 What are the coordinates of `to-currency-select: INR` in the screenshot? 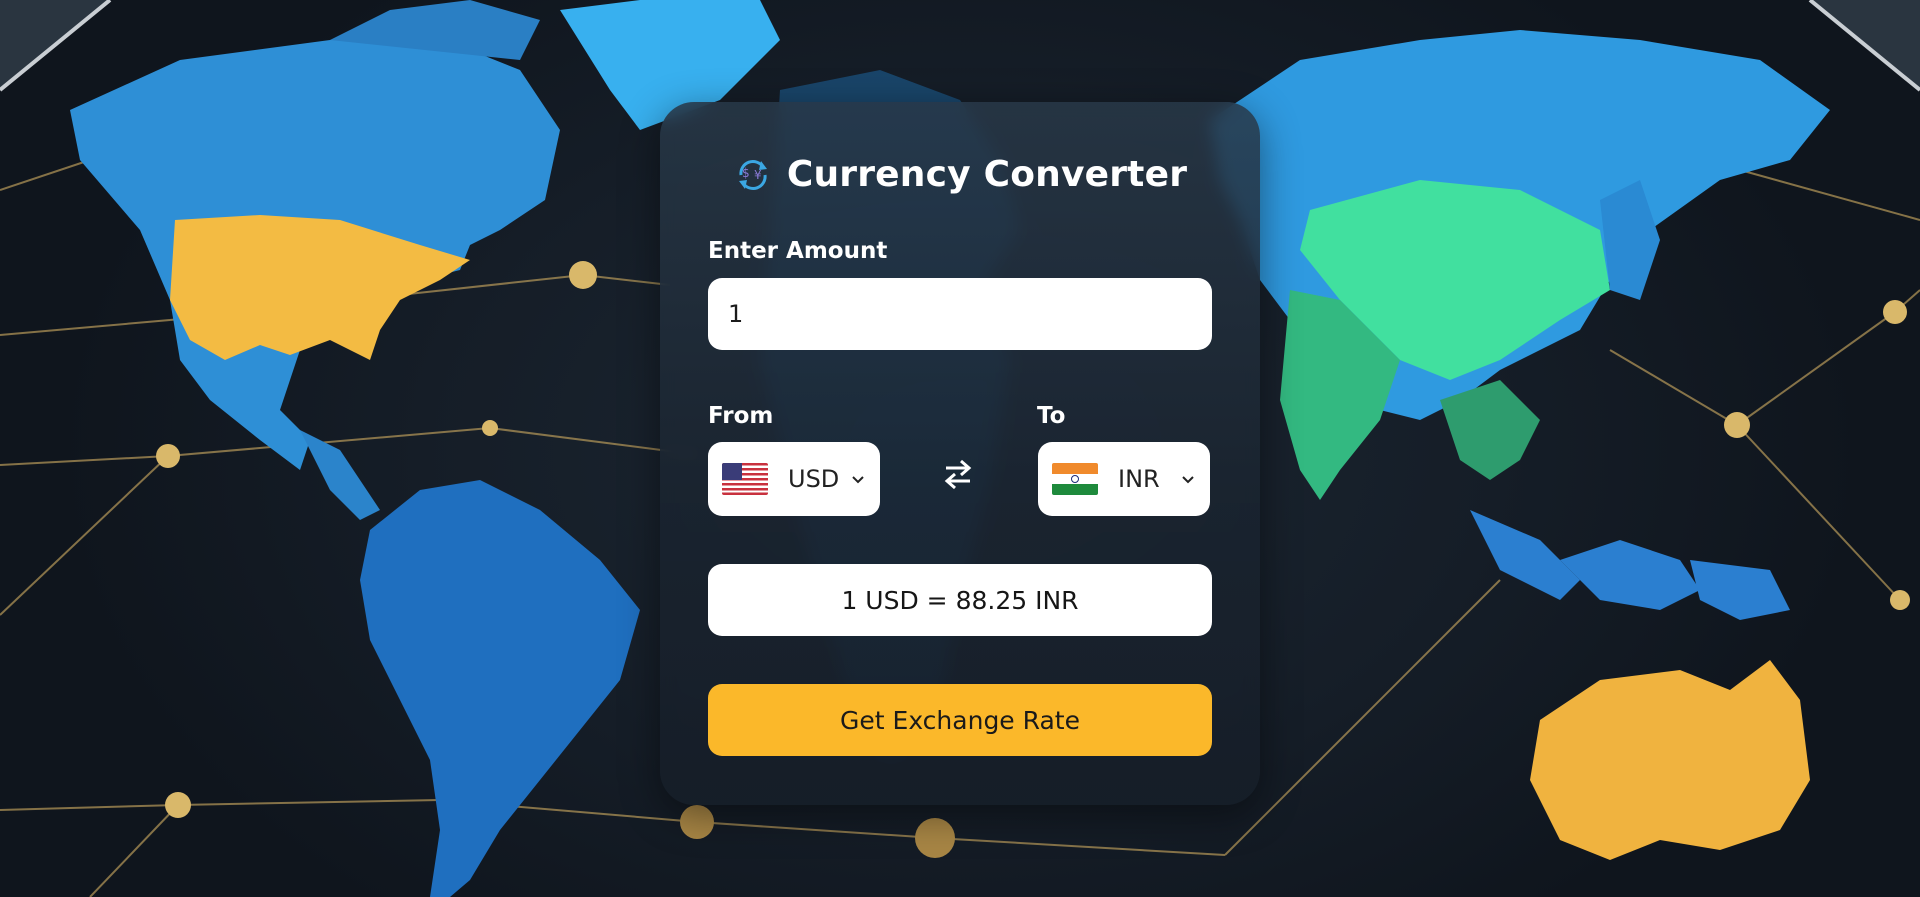 It's located at (1124, 479).